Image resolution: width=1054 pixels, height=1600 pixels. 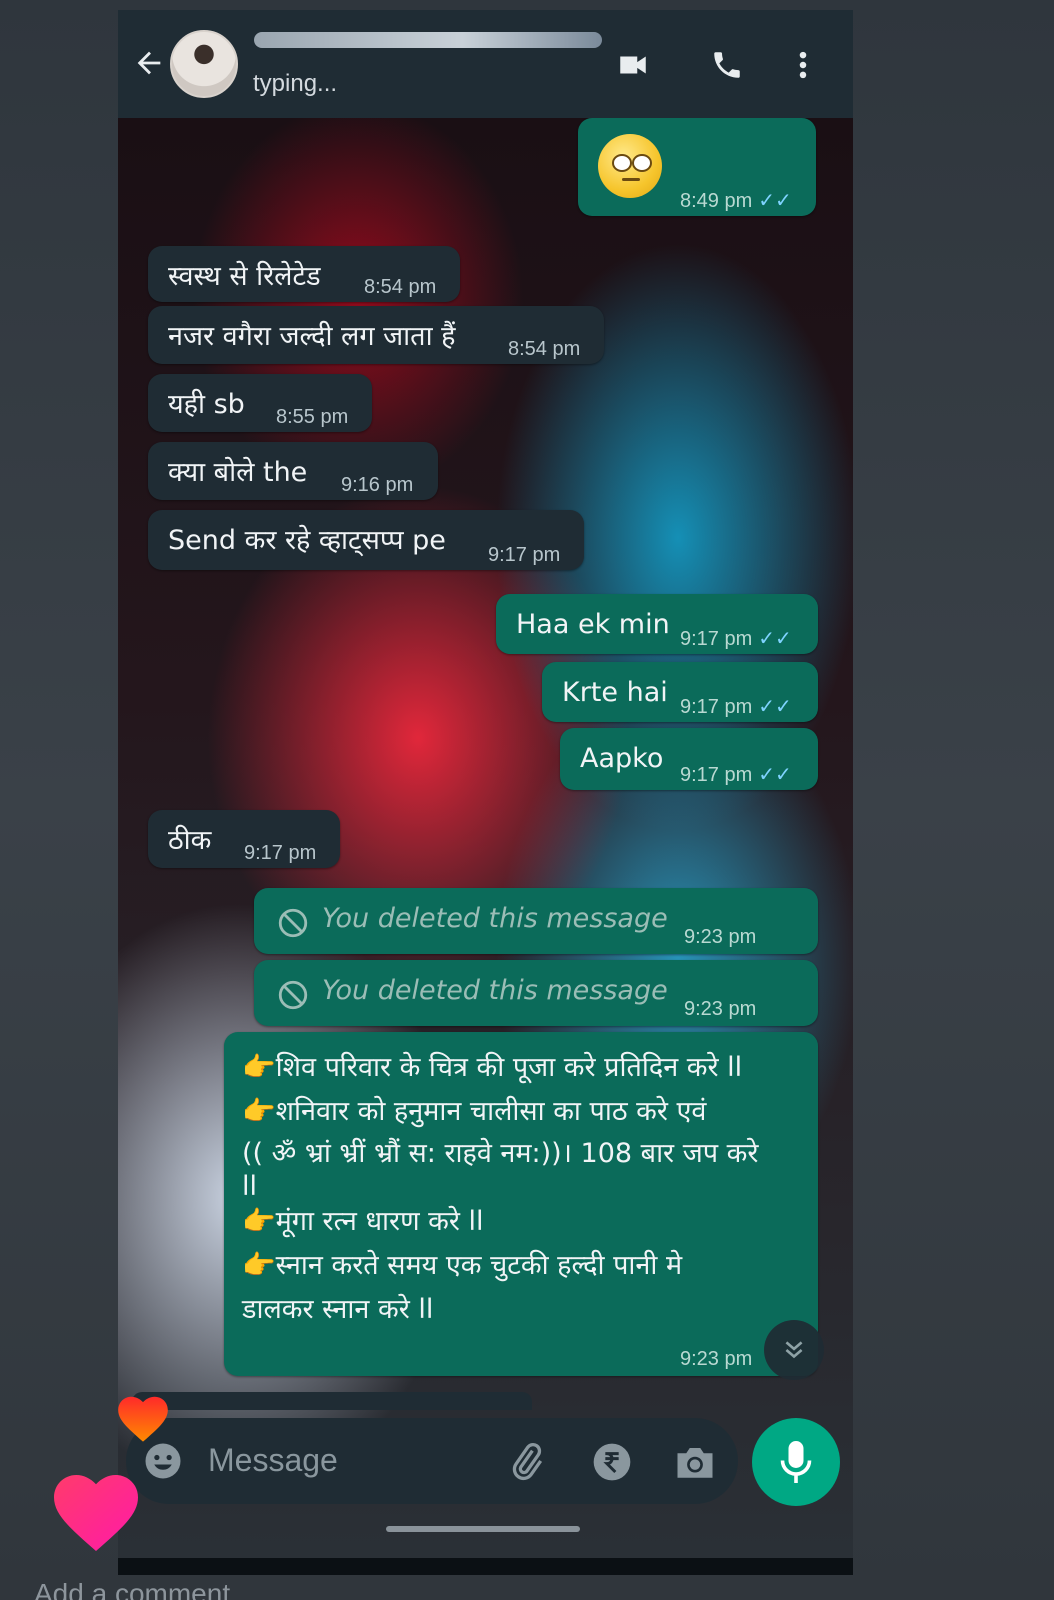 What do you see at coordinates (332, 1401) in the screenshot?
I see `partial-message-bubble` at bounding box center [332, 1401].